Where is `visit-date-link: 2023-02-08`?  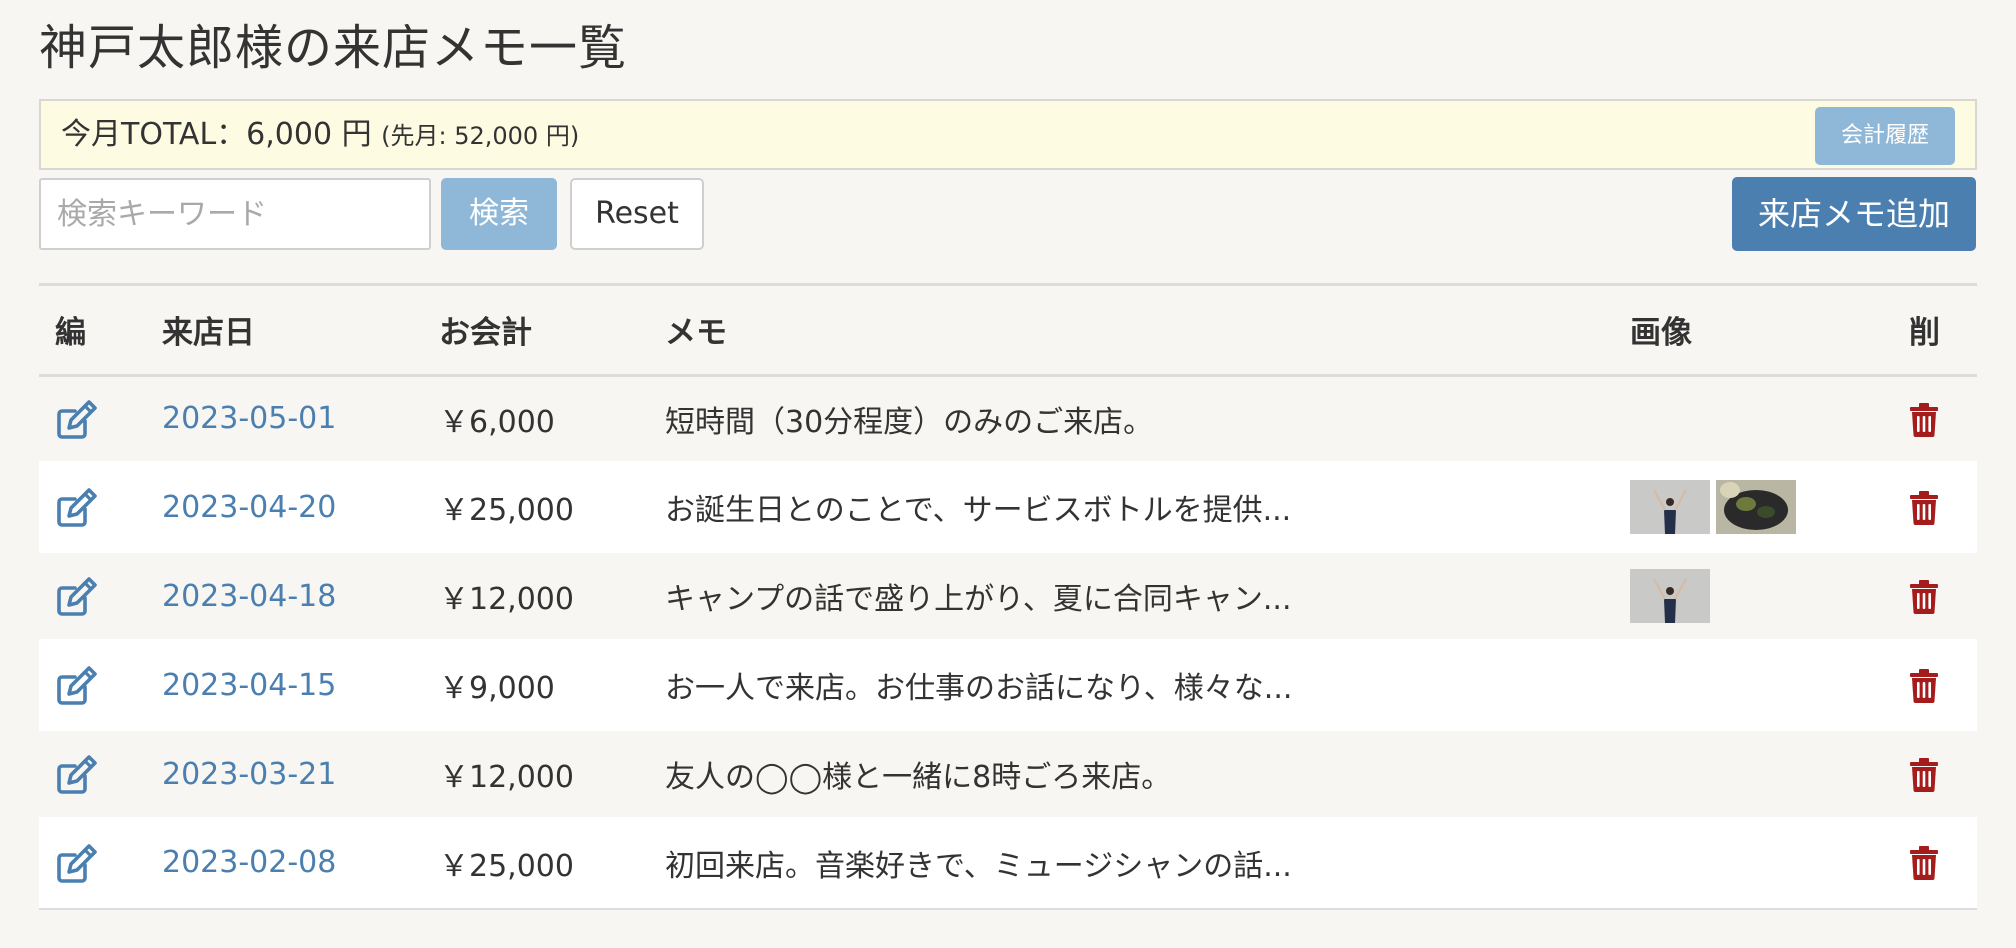 visit-date-link: 2023-02-08 is located at coordinates (249, 862).